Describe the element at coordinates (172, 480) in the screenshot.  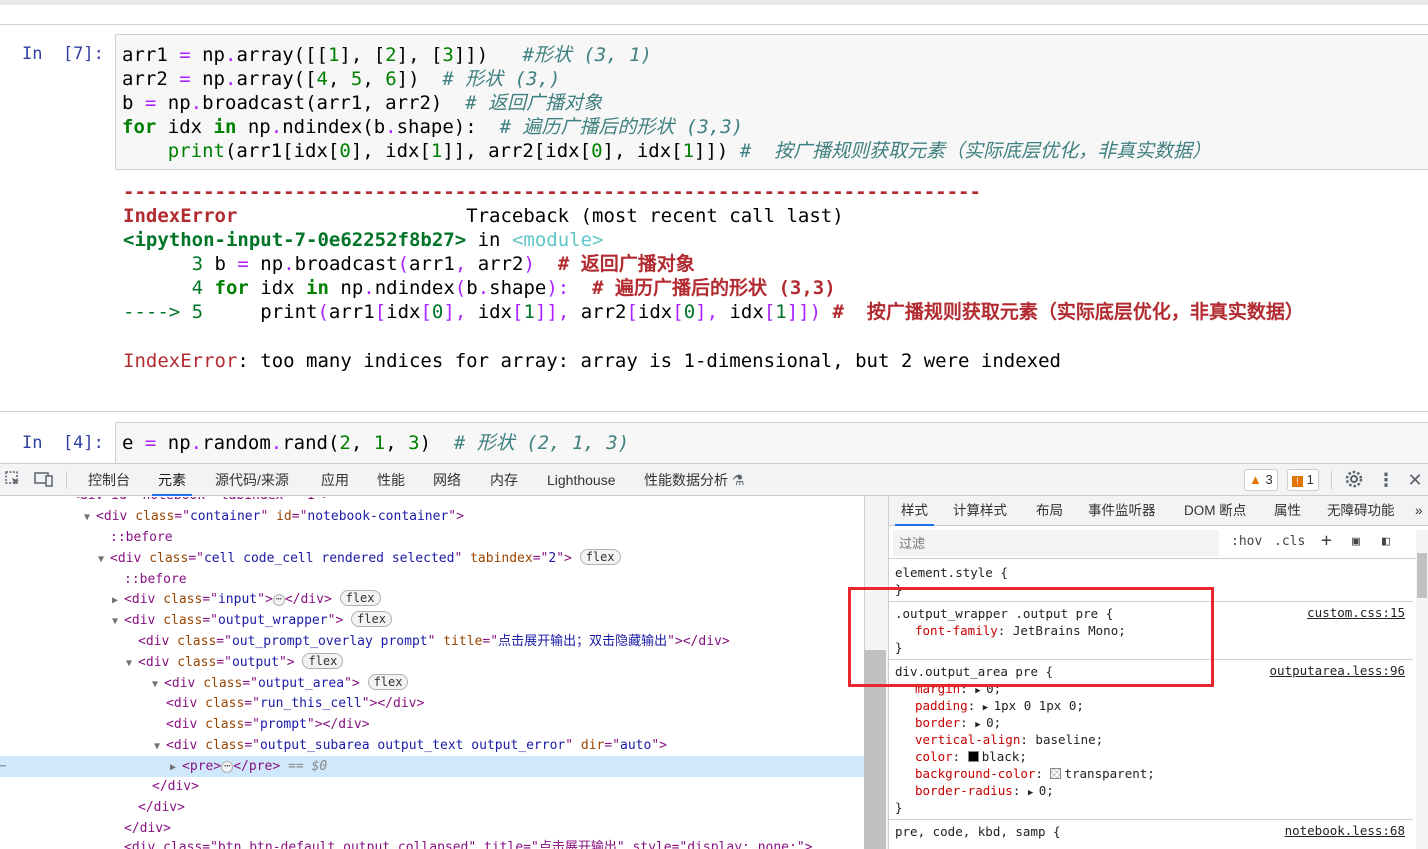
I see `tab-elements: 元素` at that location.